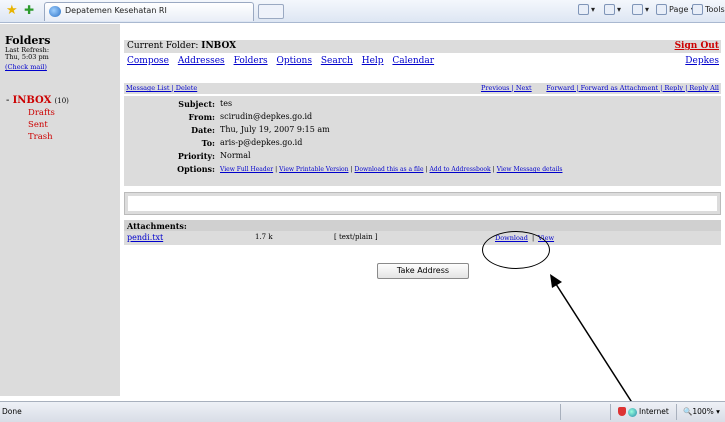 Image resolution: width=725 pixels, height=422 pixels. I want to click on browser-tab: Depatemen Kesehatan RI, so click(149, 11).